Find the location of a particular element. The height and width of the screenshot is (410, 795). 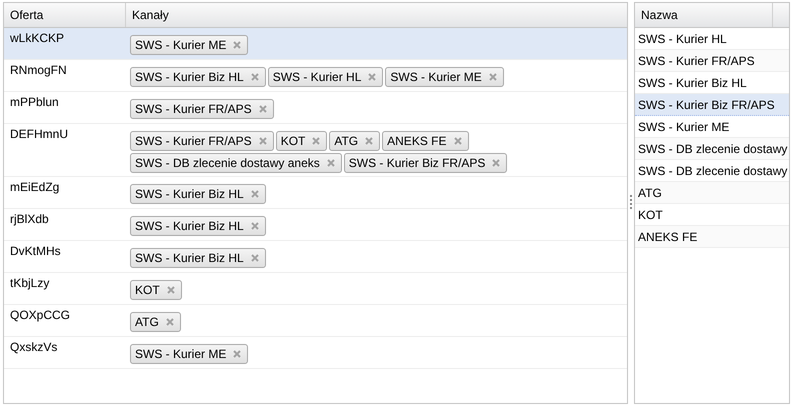

channel-tag: SWS - Kurier HL is located at coordinates (326, 77).